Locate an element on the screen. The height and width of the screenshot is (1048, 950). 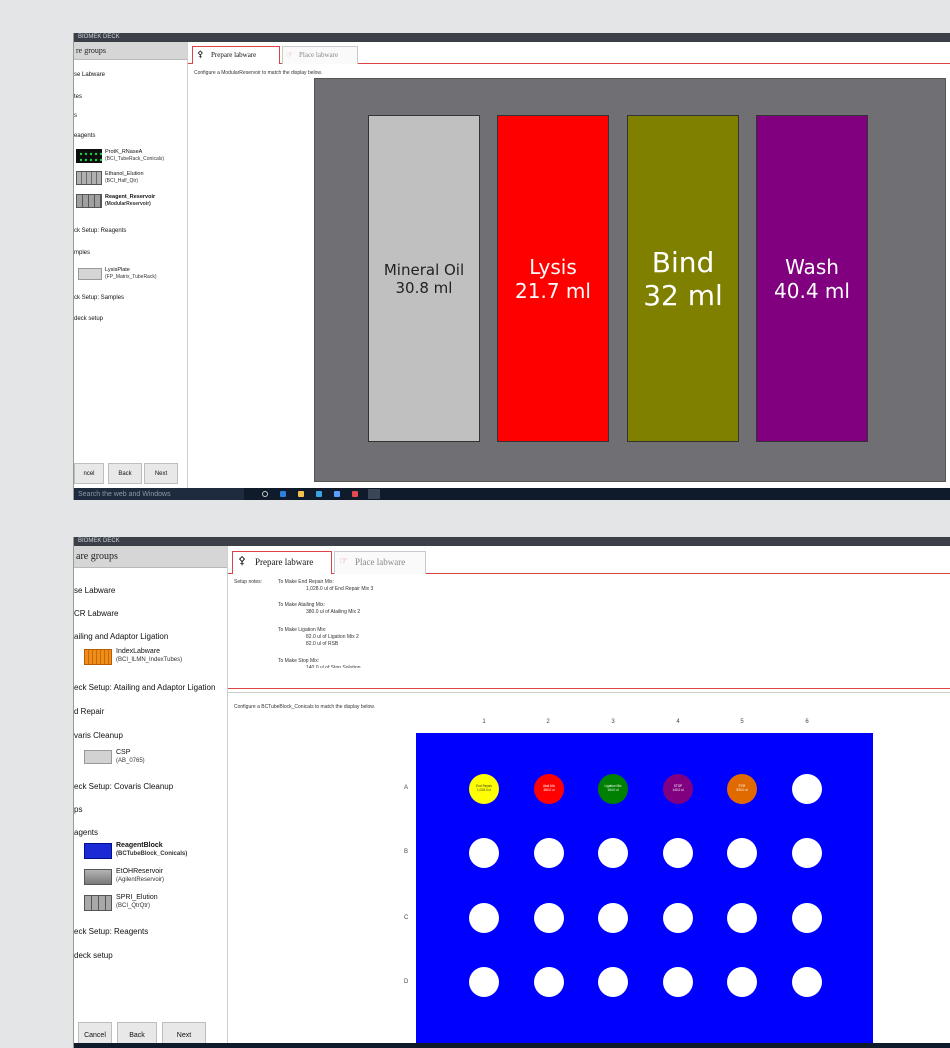
labware-name: LysisPlate is located at coordinates (117, 270).